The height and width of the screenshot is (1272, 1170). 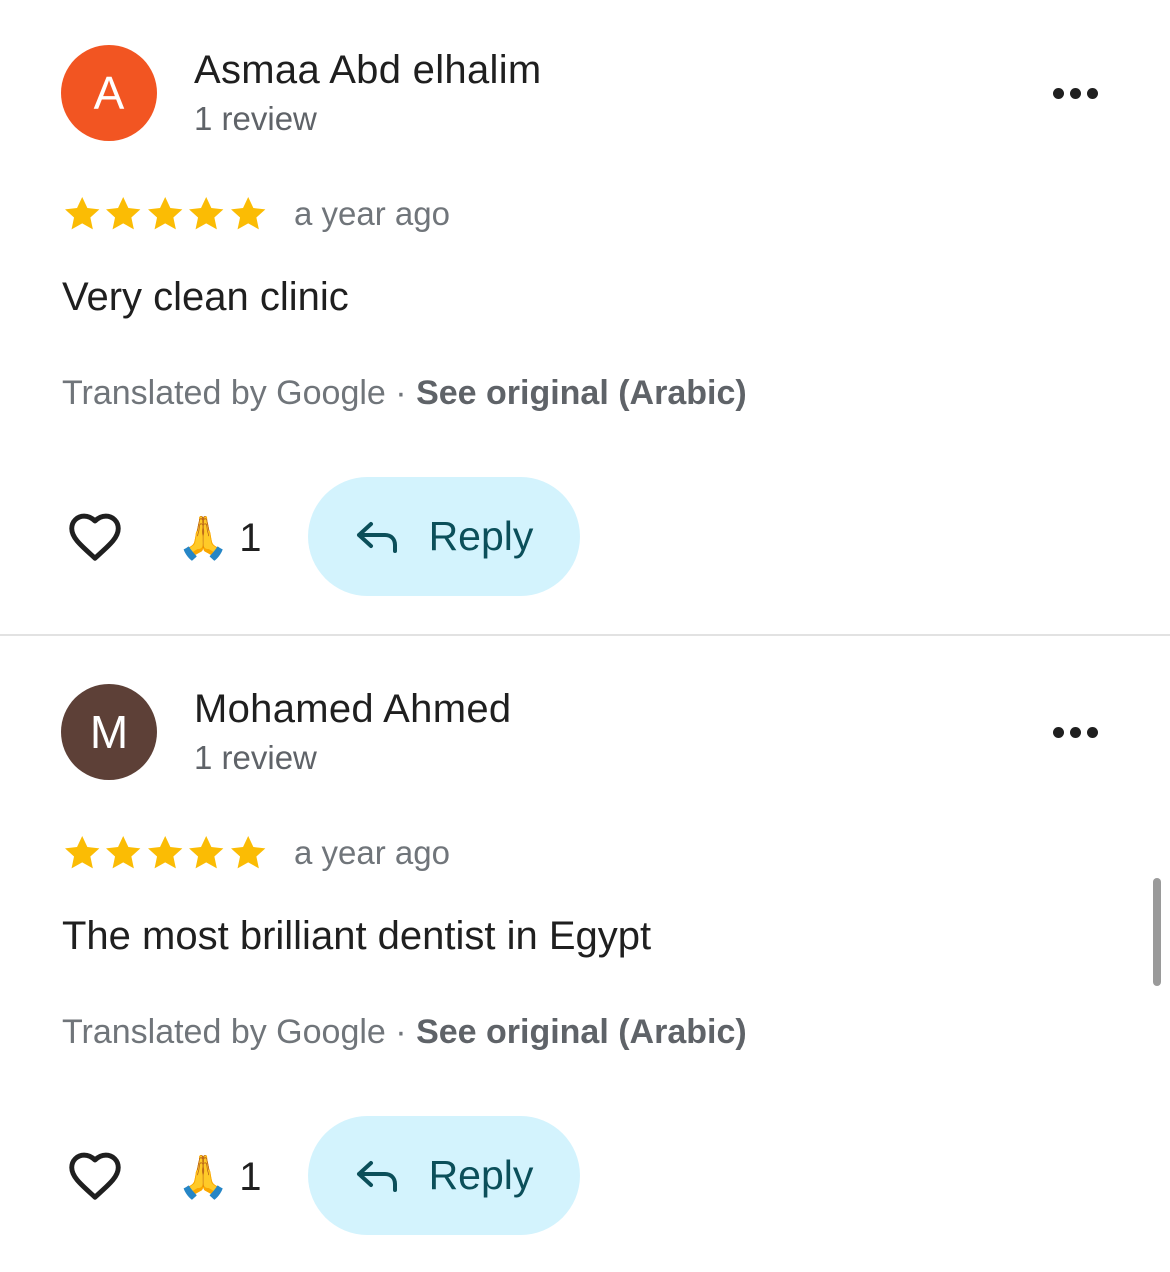 I want to click on avatar: A, so click(x=109, y=93).